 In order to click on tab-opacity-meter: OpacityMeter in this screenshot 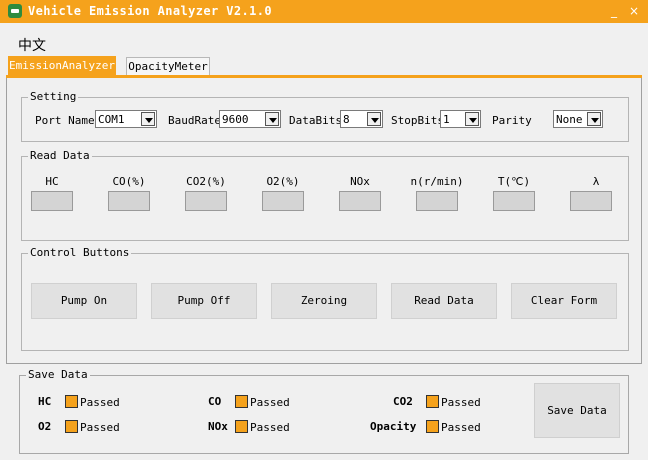, I will do `click(168, 66)`.